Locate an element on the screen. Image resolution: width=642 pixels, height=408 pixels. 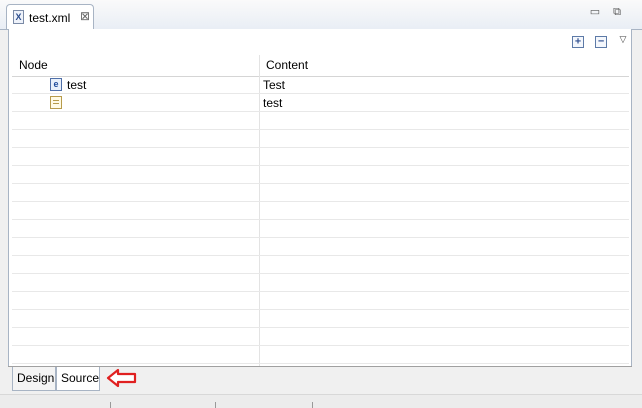
column-header-content: Content is located at coordinates (287, 65).